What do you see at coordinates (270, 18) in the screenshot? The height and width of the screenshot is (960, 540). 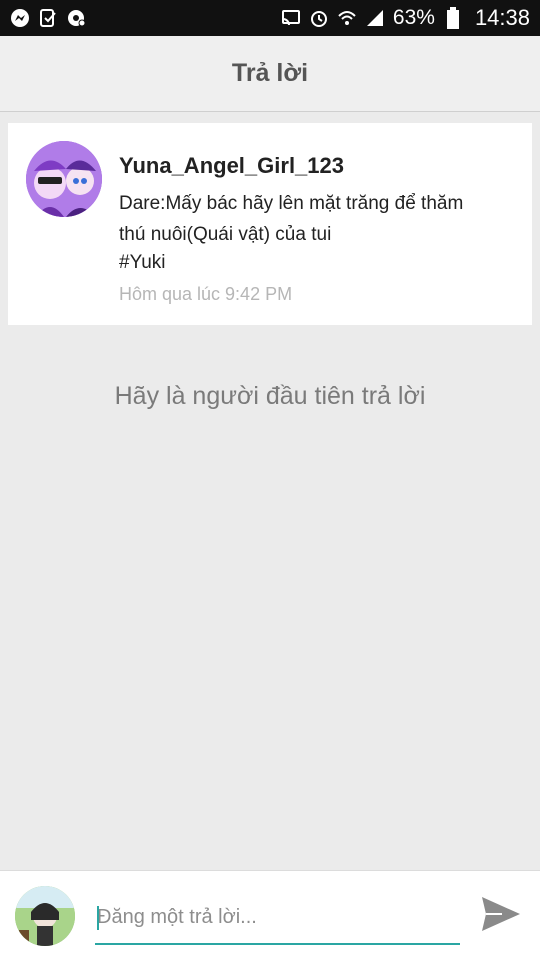 I see `status-bar: 63% 14:38` at bounding box center [270, 18].